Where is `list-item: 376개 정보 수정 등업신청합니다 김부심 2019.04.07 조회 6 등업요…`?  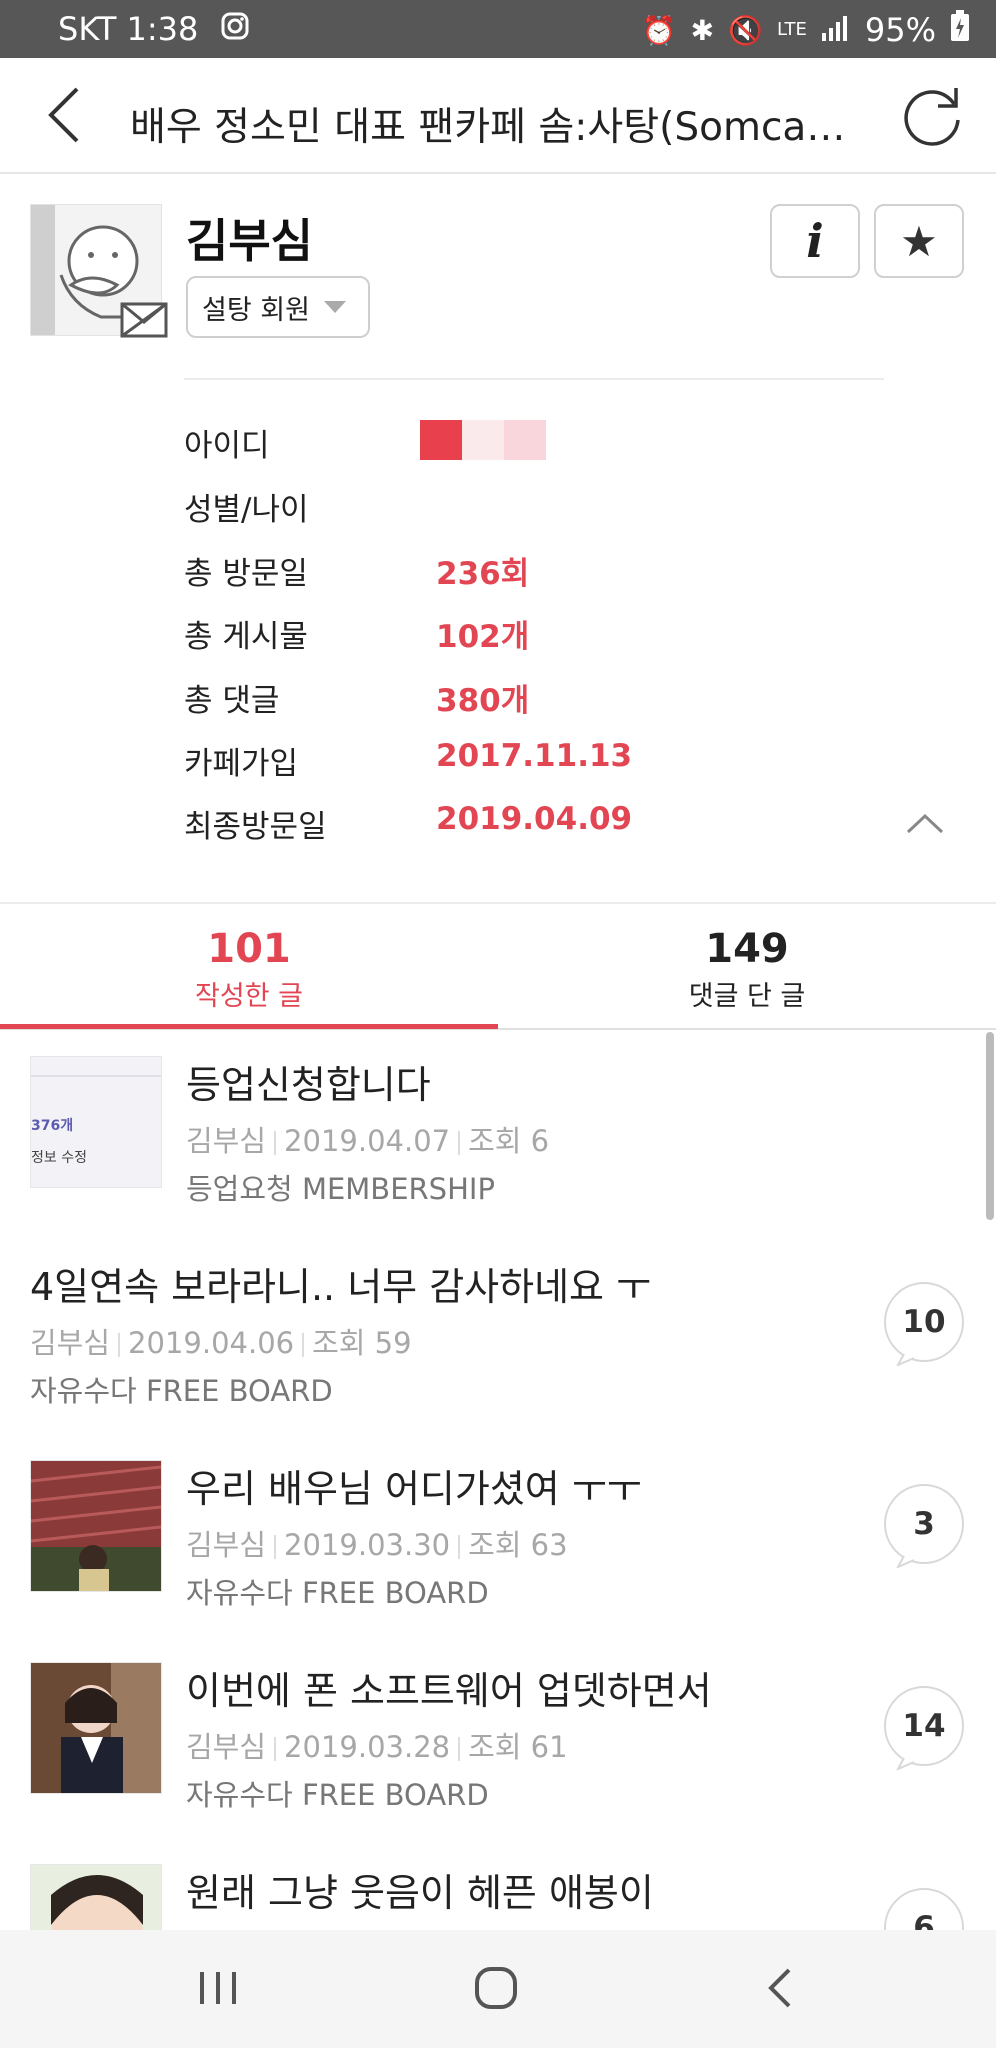 list-item: 376개 정보 수정 등업신청합니다 김부심 2019.04.07 조회 6 등업요… is located at coordinates (498, 1132).